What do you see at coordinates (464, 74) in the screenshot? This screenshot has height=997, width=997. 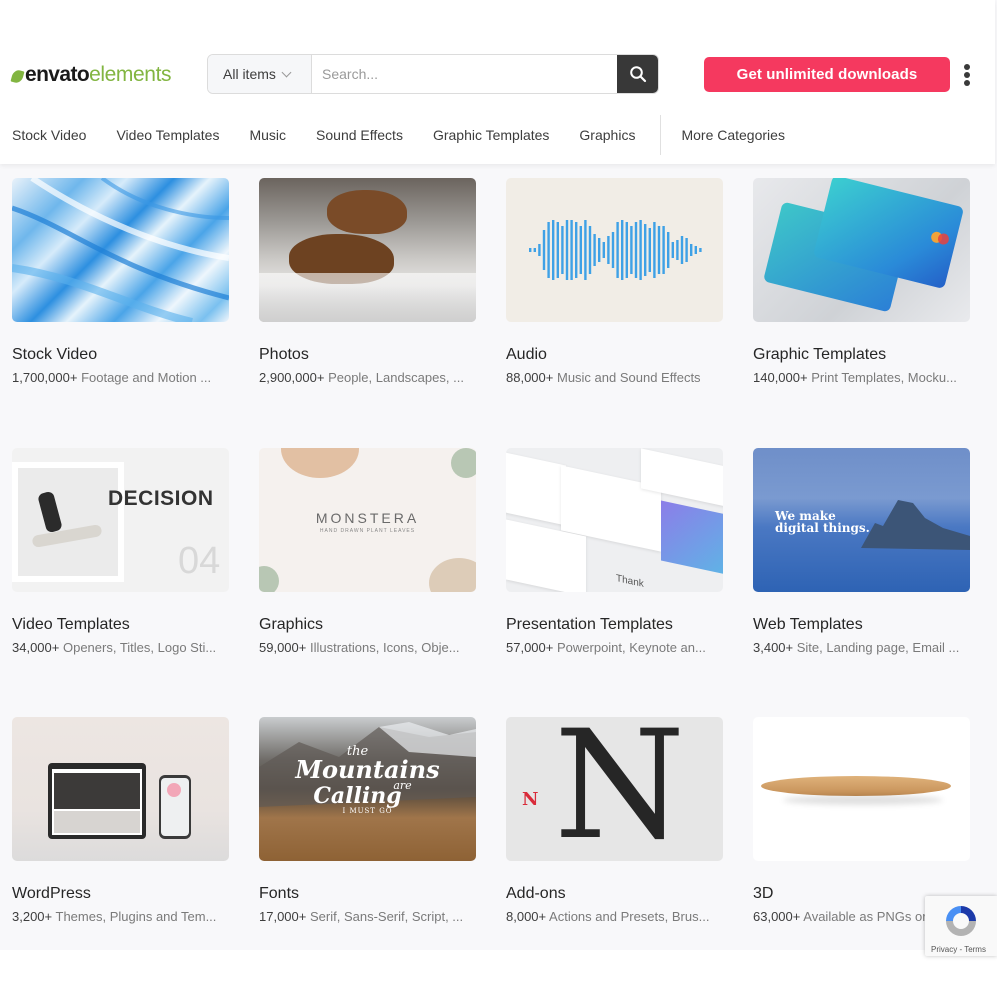 I see `search-input` at bounding box center [464, 74].